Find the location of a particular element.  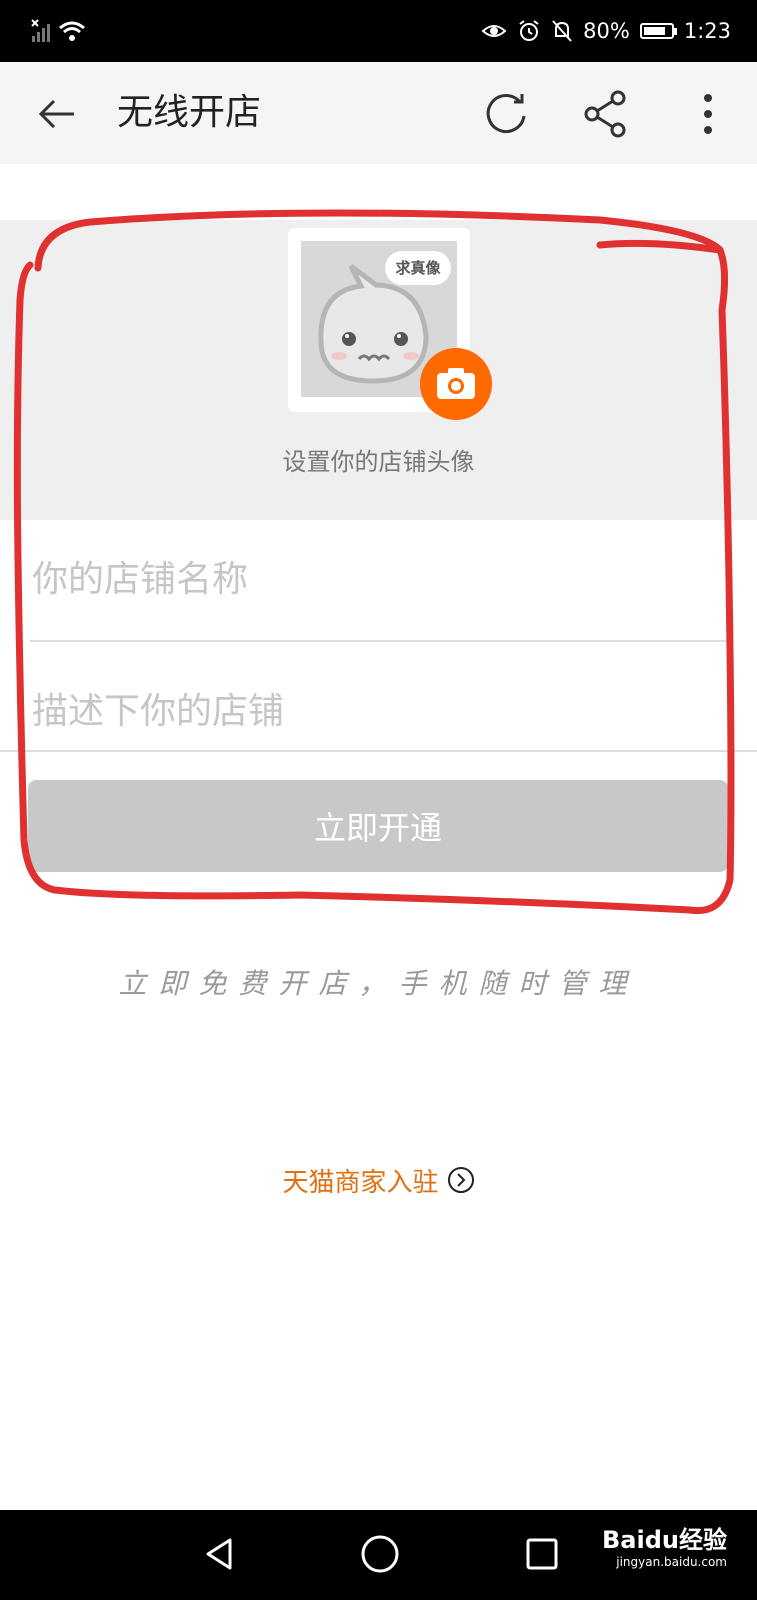

system-nav-bar: Baidu经验 jingyan.baidu.com is located at coordinates (378, 1555).